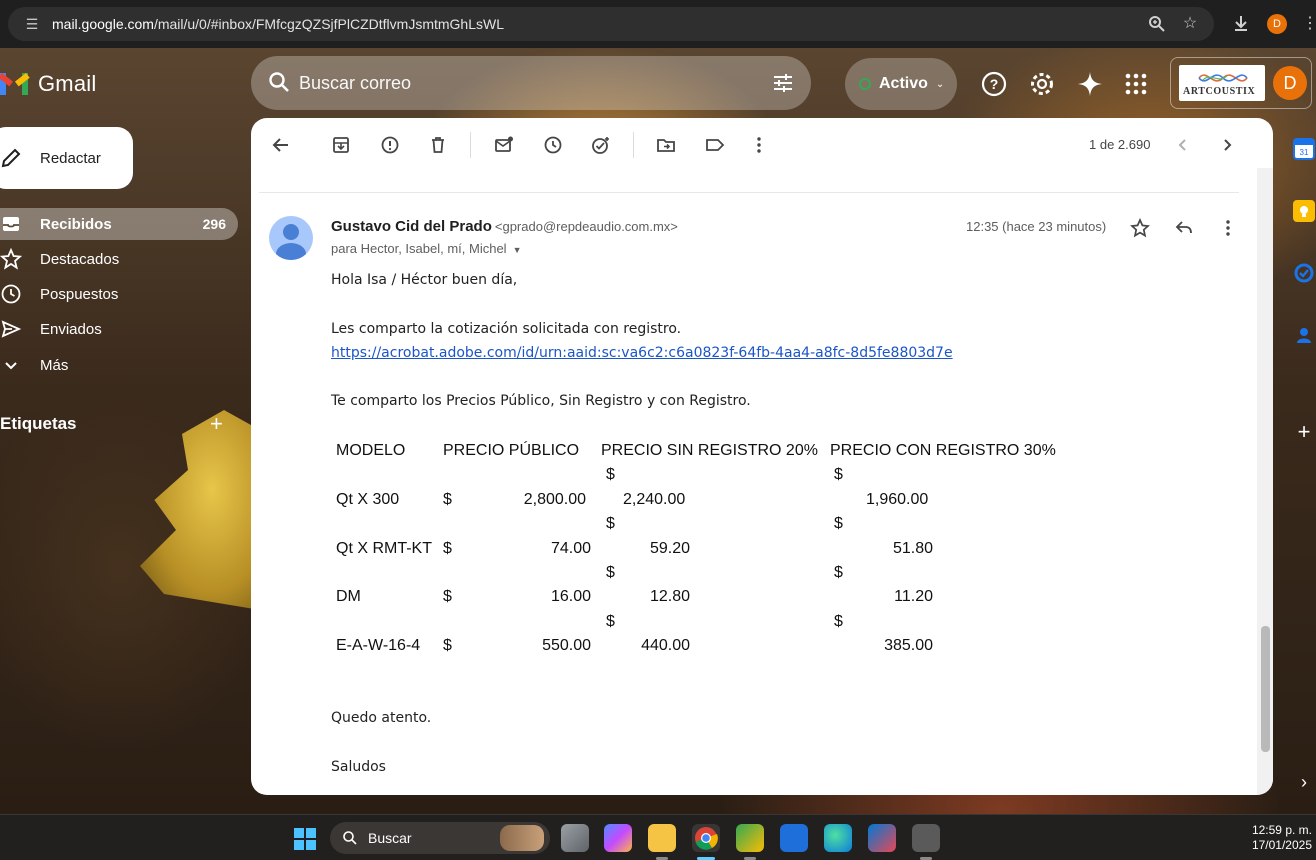 The image size is (1316, 860). I want to click on browser-menu-icon: ⋮, so click(1308, 24).